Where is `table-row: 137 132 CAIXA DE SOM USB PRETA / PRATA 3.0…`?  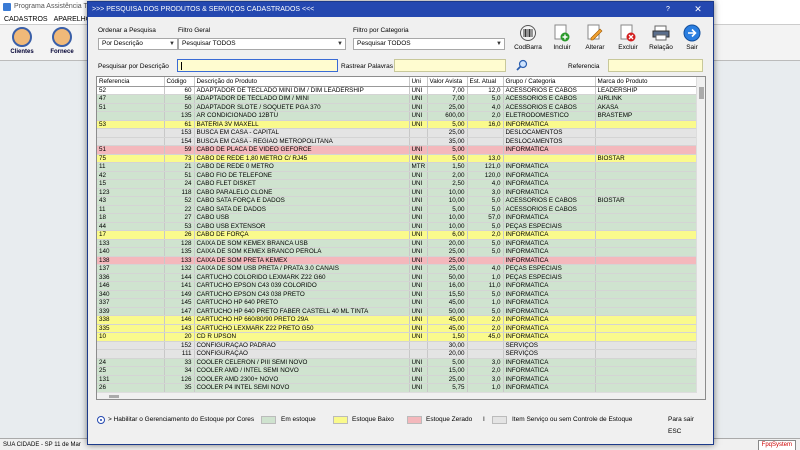
table-row: 137 132 CAIXA DE SOM USB PRETA / PRATA 3.0… is located at coordinates (397, 269).